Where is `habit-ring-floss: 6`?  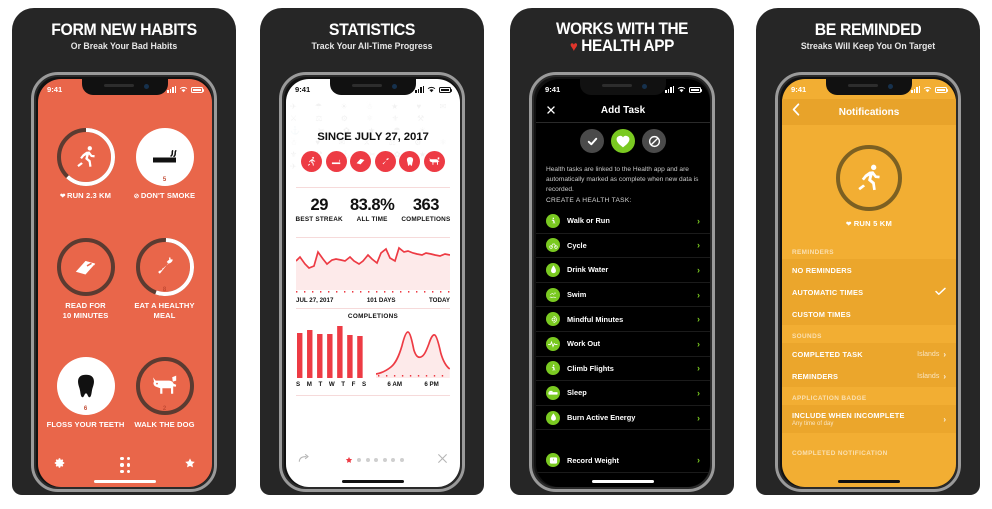 habit-ring-floss: 6 is located at coordinates (86, 386).